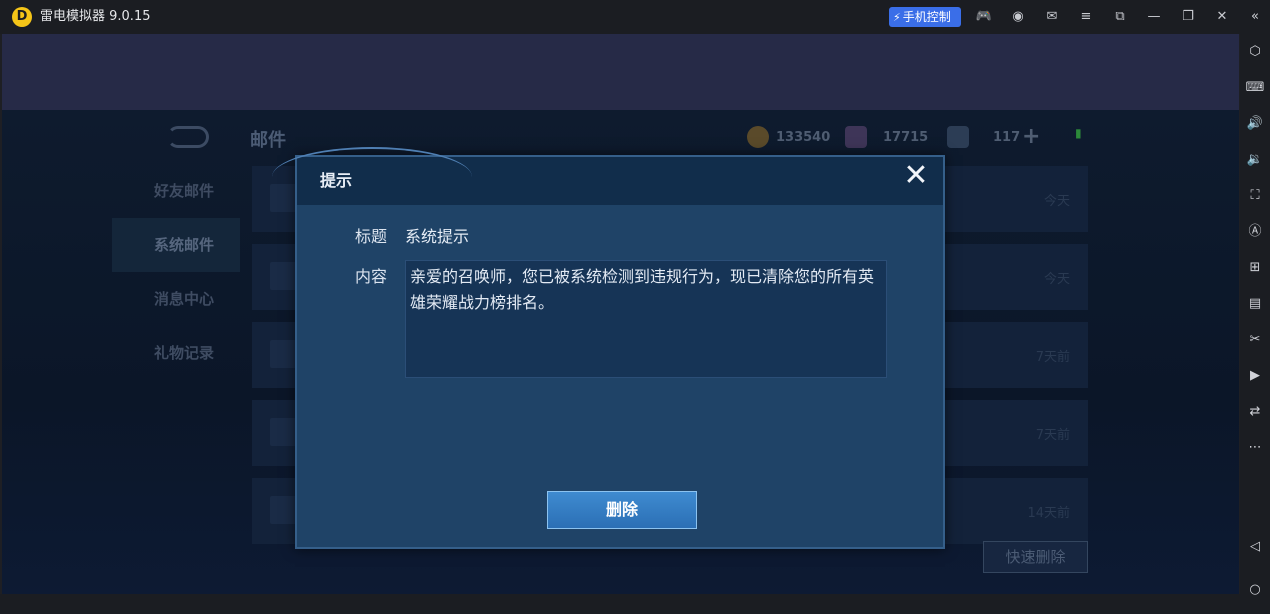 The image size is (1270, 614). Describe the element at coordinates (1255, 124) in the screenshot. I see `volume-up-icon: 🔊` at that location.